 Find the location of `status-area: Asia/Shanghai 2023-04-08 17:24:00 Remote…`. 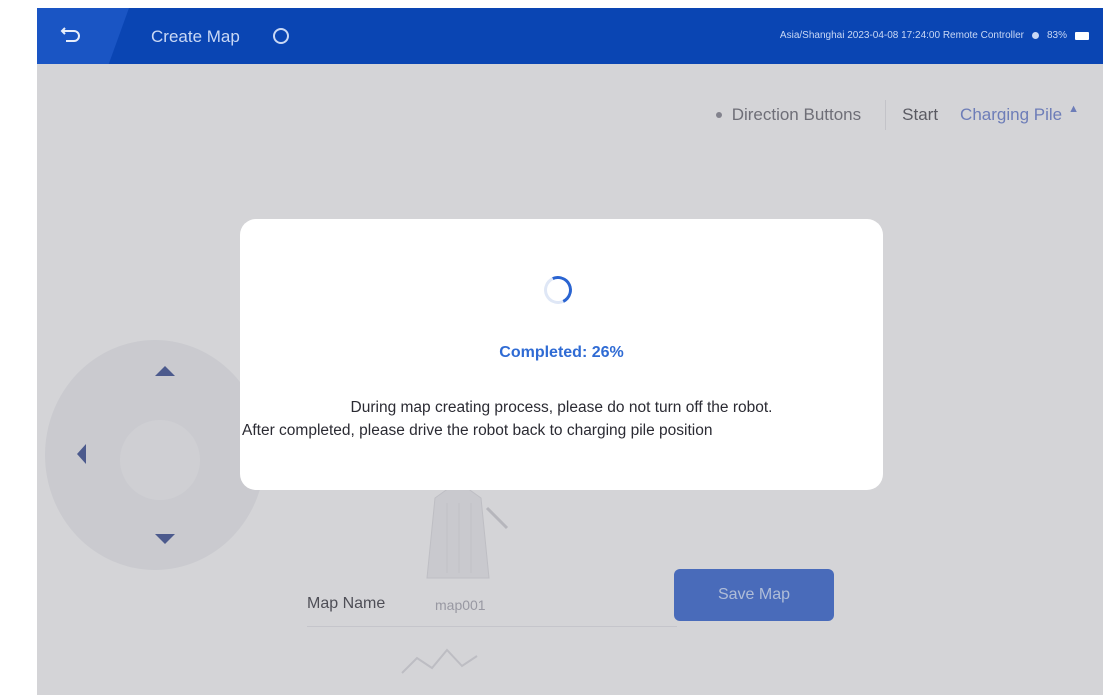

status-area: Asia/Shanghai 2023-04-08 17:24:00 Remote… is located at coordinates (934, 35).